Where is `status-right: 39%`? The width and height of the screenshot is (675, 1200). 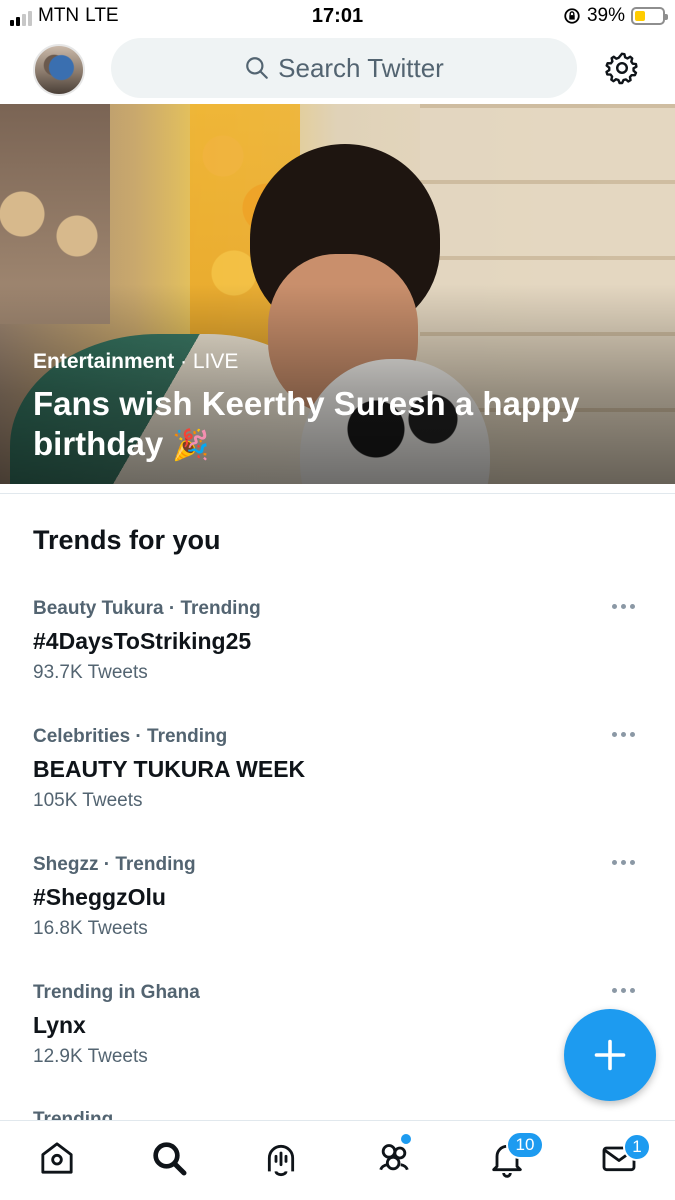
status-right: 39% is located at coordinates (615, 16).